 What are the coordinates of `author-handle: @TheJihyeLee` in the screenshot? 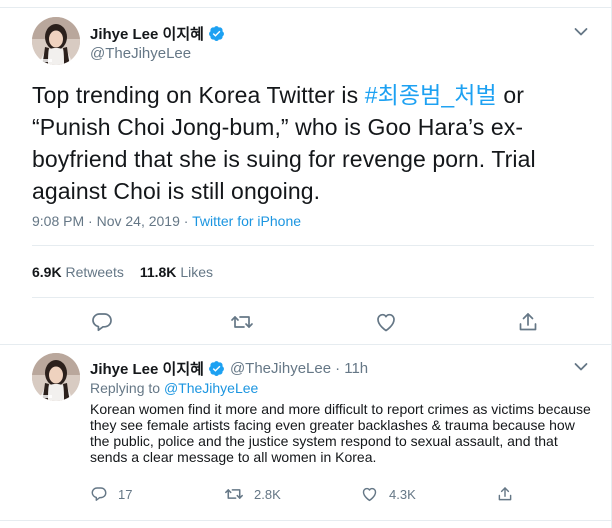 It's located at (140, 53).